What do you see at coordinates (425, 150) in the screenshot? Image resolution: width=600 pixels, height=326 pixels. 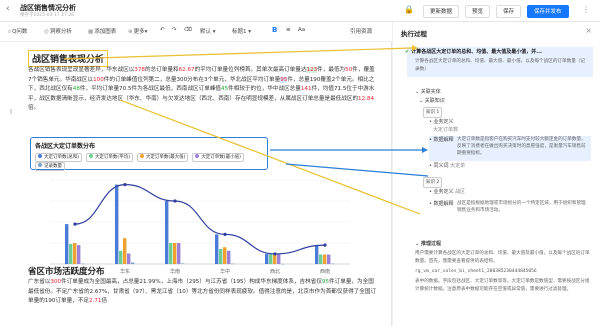 I see `arrow-head-blue` at bounding box center [425, 150].